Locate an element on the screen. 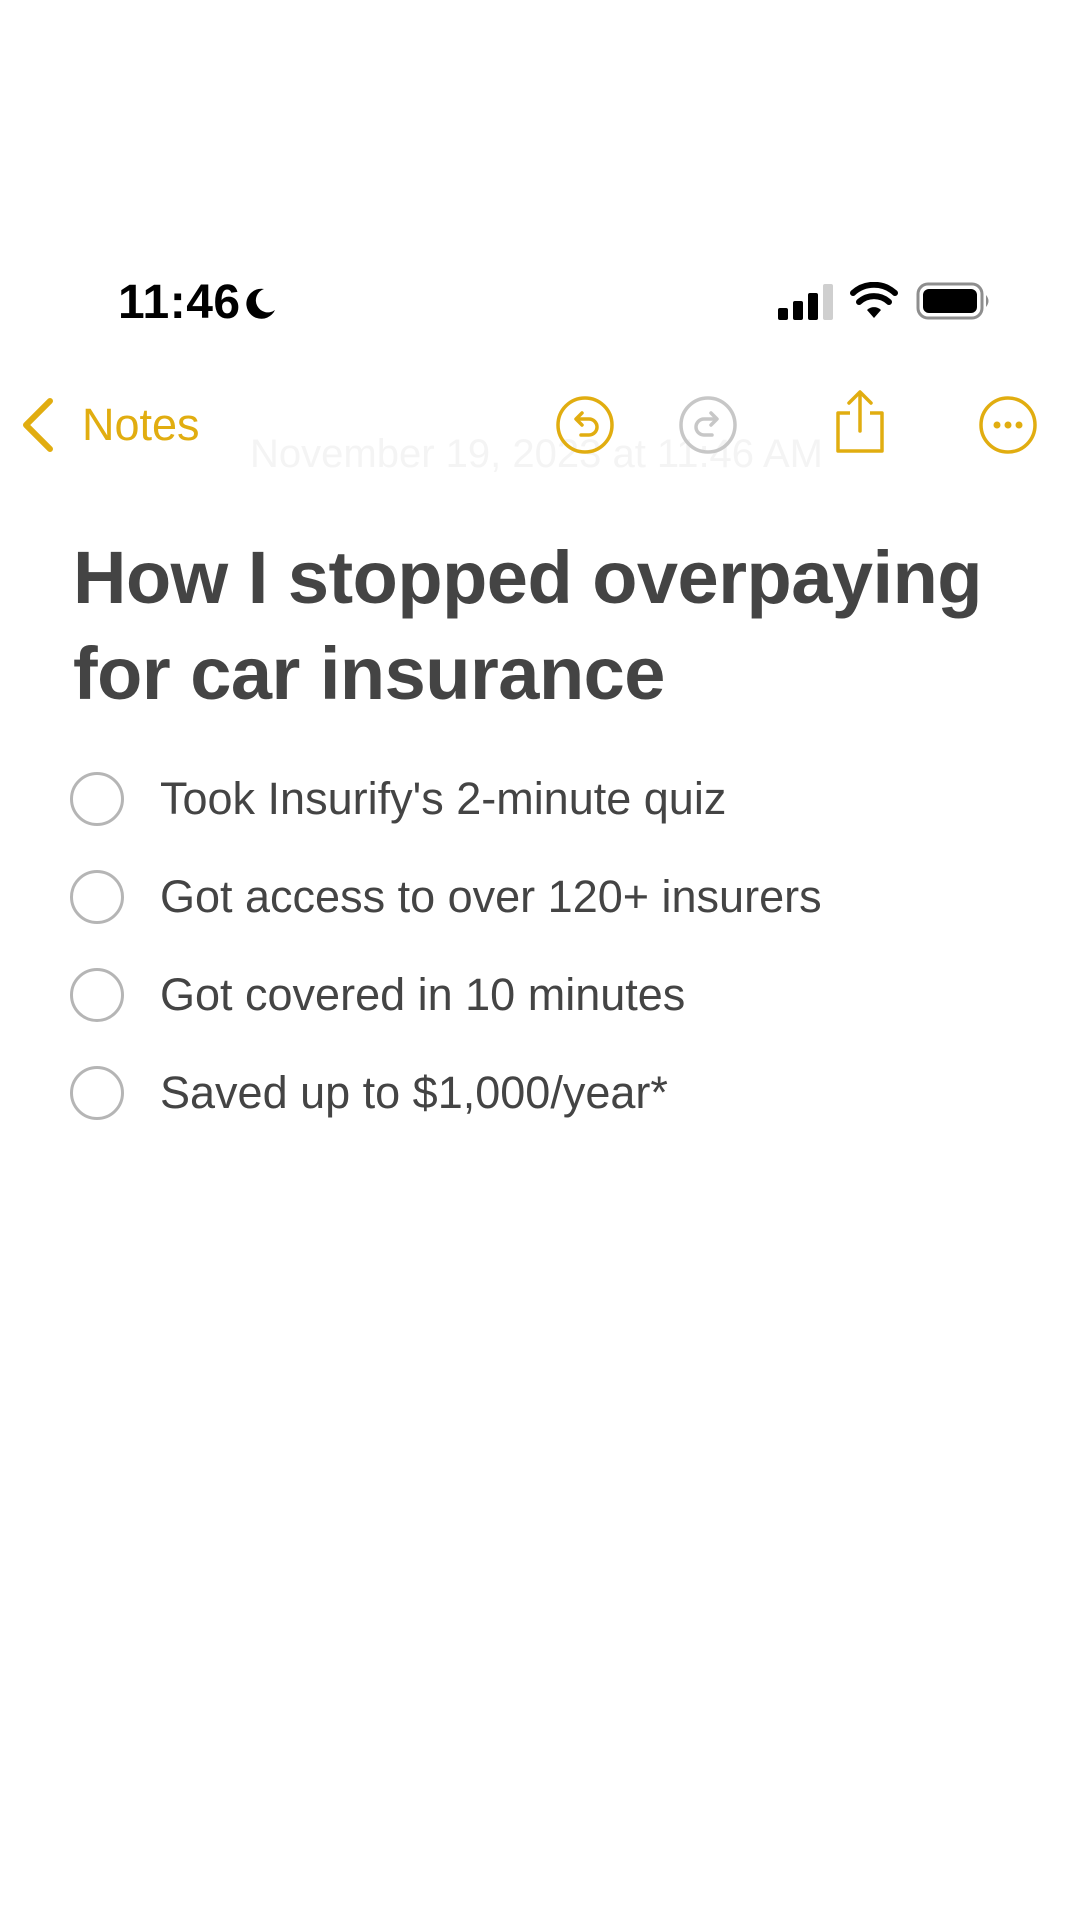 This screenshot has height=1920, width=1080. checklist-item-text: Got access to over 120+ insurers is located at coordinates (491, 897).